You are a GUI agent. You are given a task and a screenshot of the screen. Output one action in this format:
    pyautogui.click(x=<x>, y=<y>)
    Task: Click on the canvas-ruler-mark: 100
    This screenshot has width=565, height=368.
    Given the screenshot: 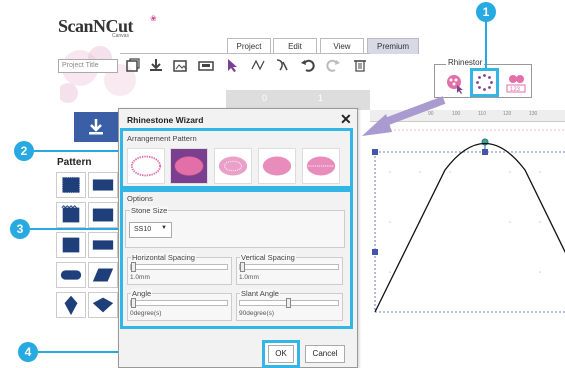 What is the action you would take?
    pyautogui.click(x=456, y=114)
    